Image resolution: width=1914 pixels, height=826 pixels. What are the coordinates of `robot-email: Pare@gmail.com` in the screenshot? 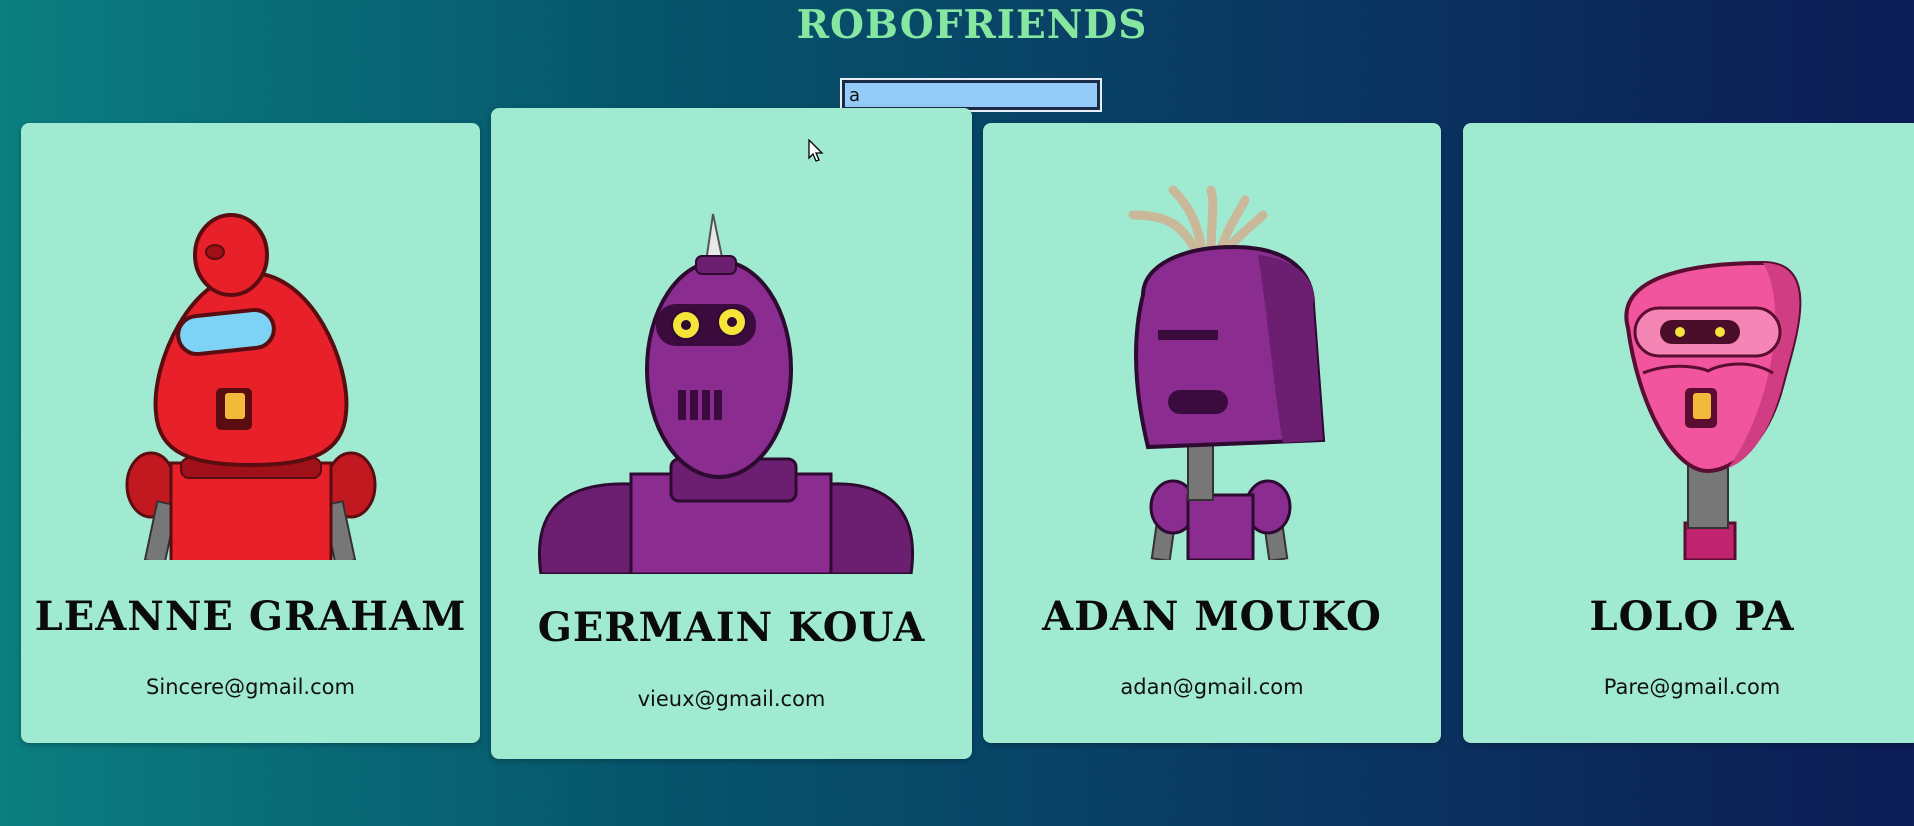 It's located at (1692, 687).